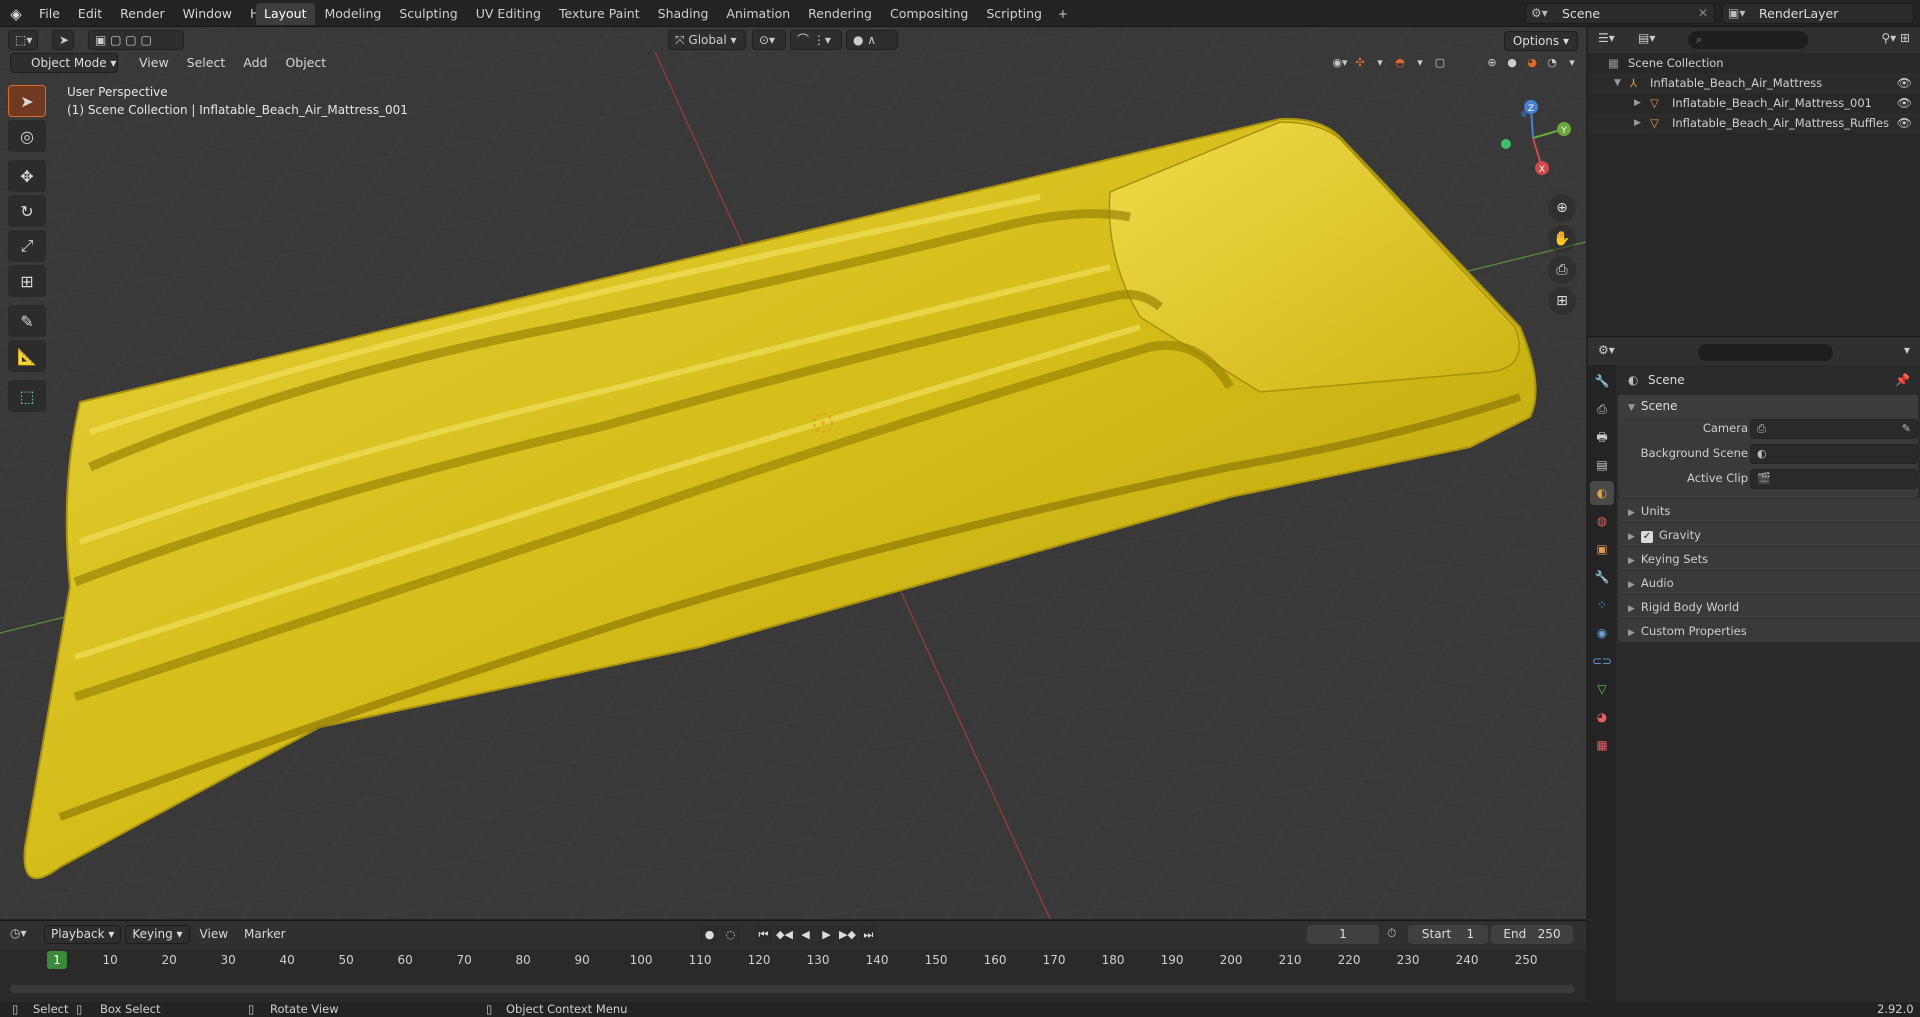  What do you see at coordinates (763, 934) in the screenshot?
I see `jump-start-icon: ⏮` at bounding box center [763, 934].